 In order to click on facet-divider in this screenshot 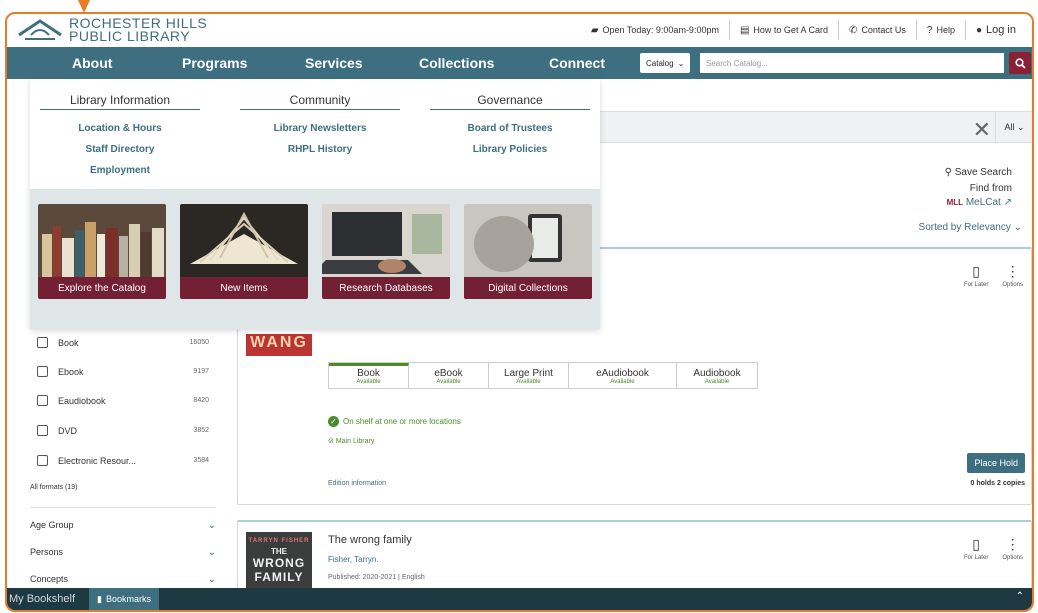, I will do `click(123, 507)`.